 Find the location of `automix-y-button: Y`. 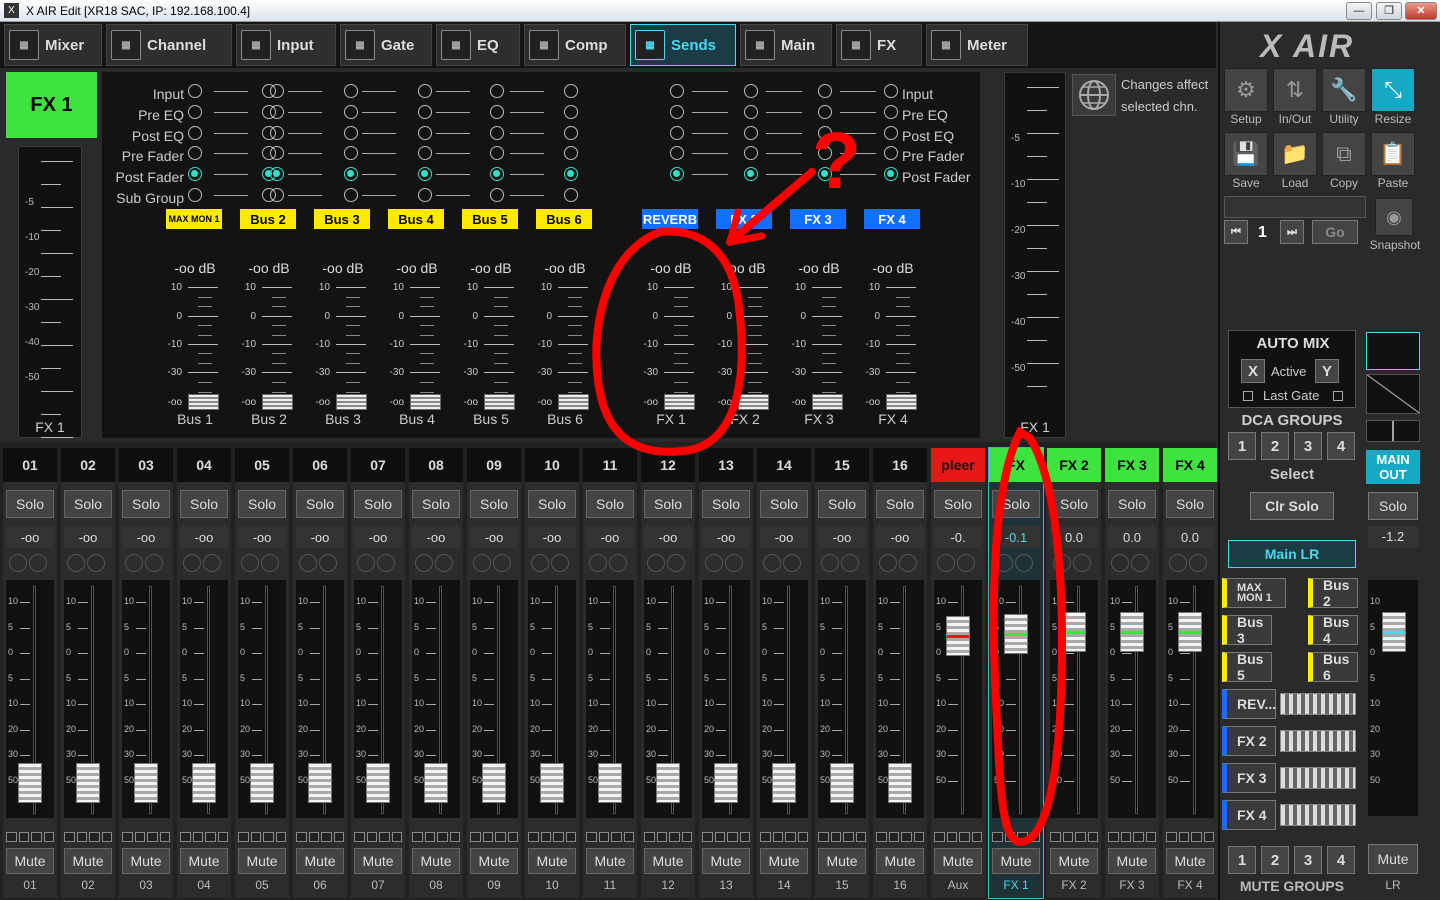

automix-y-button: Y is located at coordinates (1327, 371).